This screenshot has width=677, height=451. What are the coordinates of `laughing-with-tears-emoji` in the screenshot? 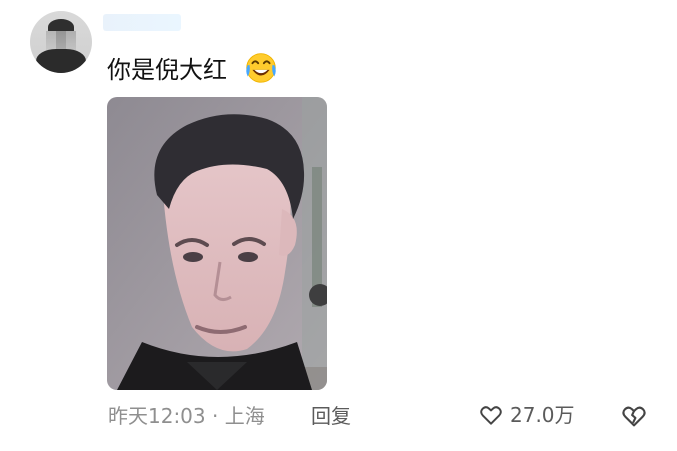 It's located at (261, 68).